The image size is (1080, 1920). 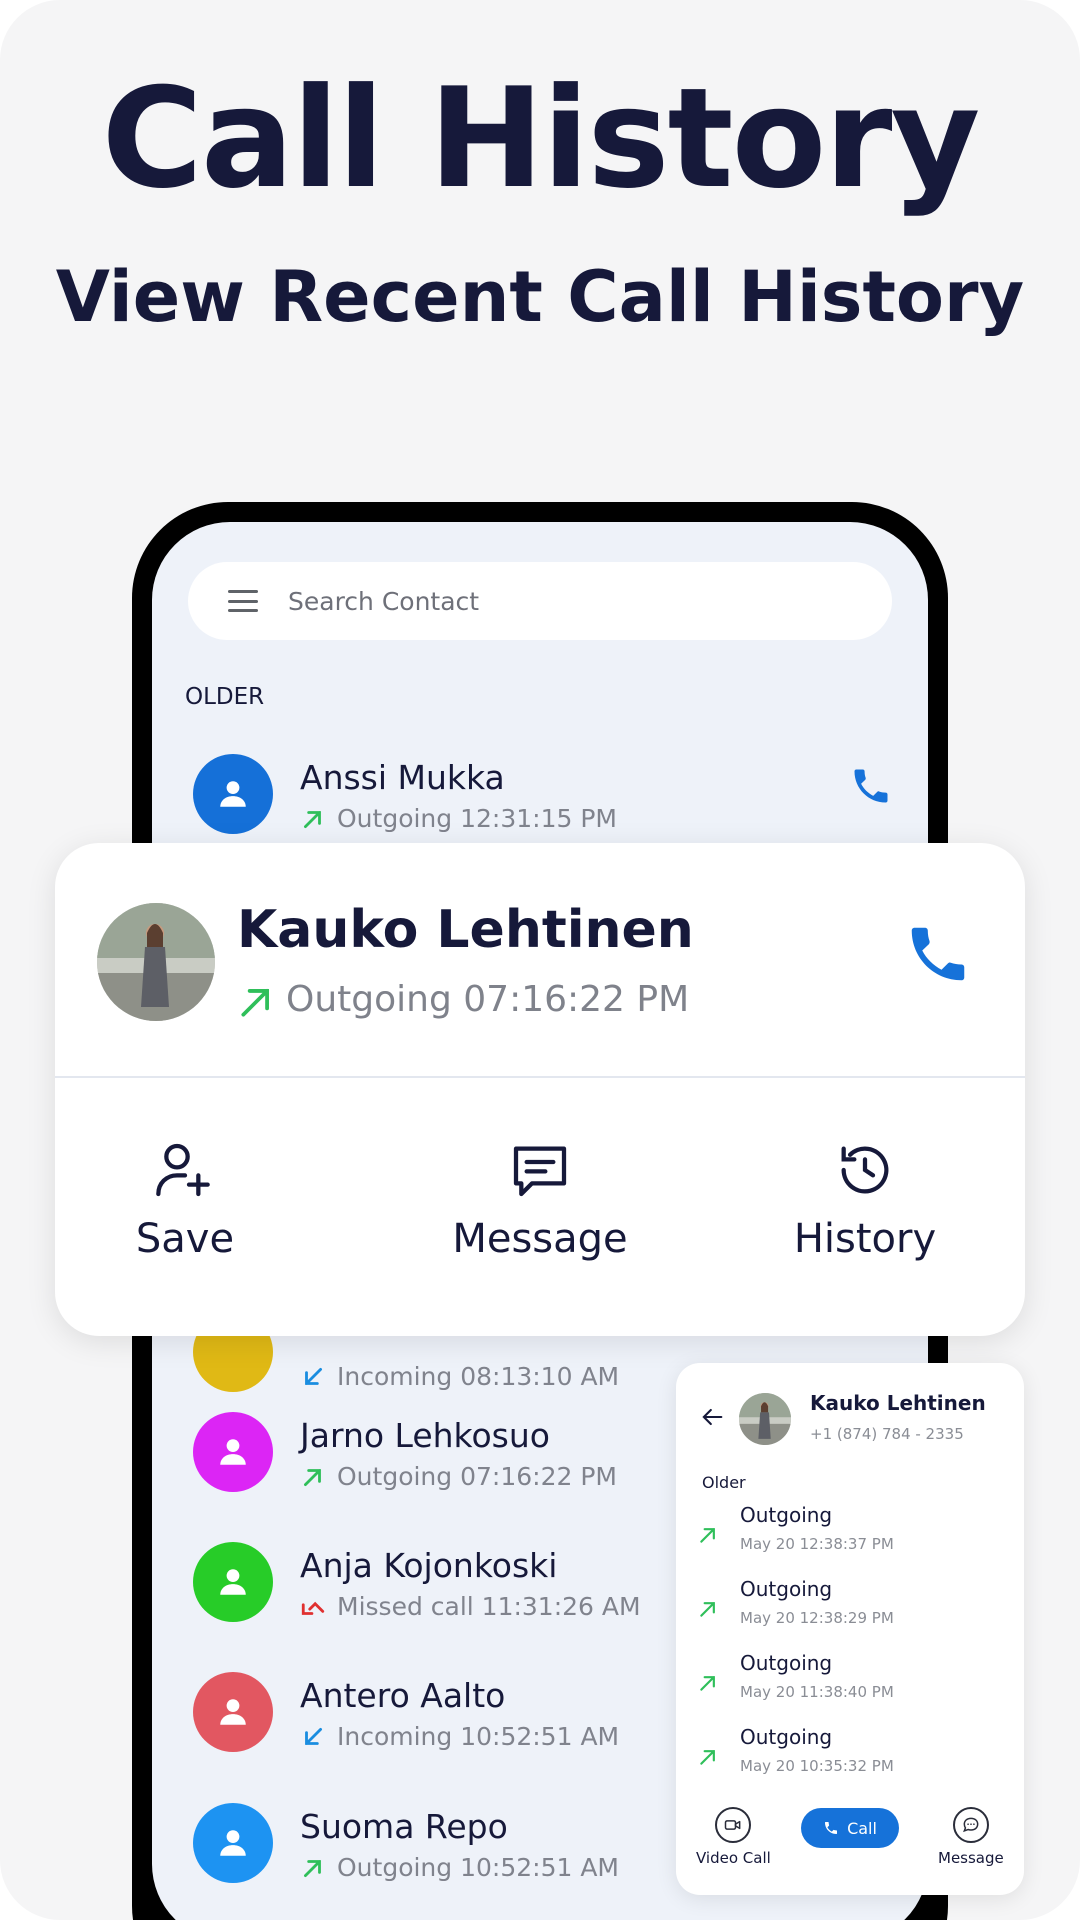 I want to click on call-status: Outgoing 12:31:15 PM, so click(x=477, y=818).